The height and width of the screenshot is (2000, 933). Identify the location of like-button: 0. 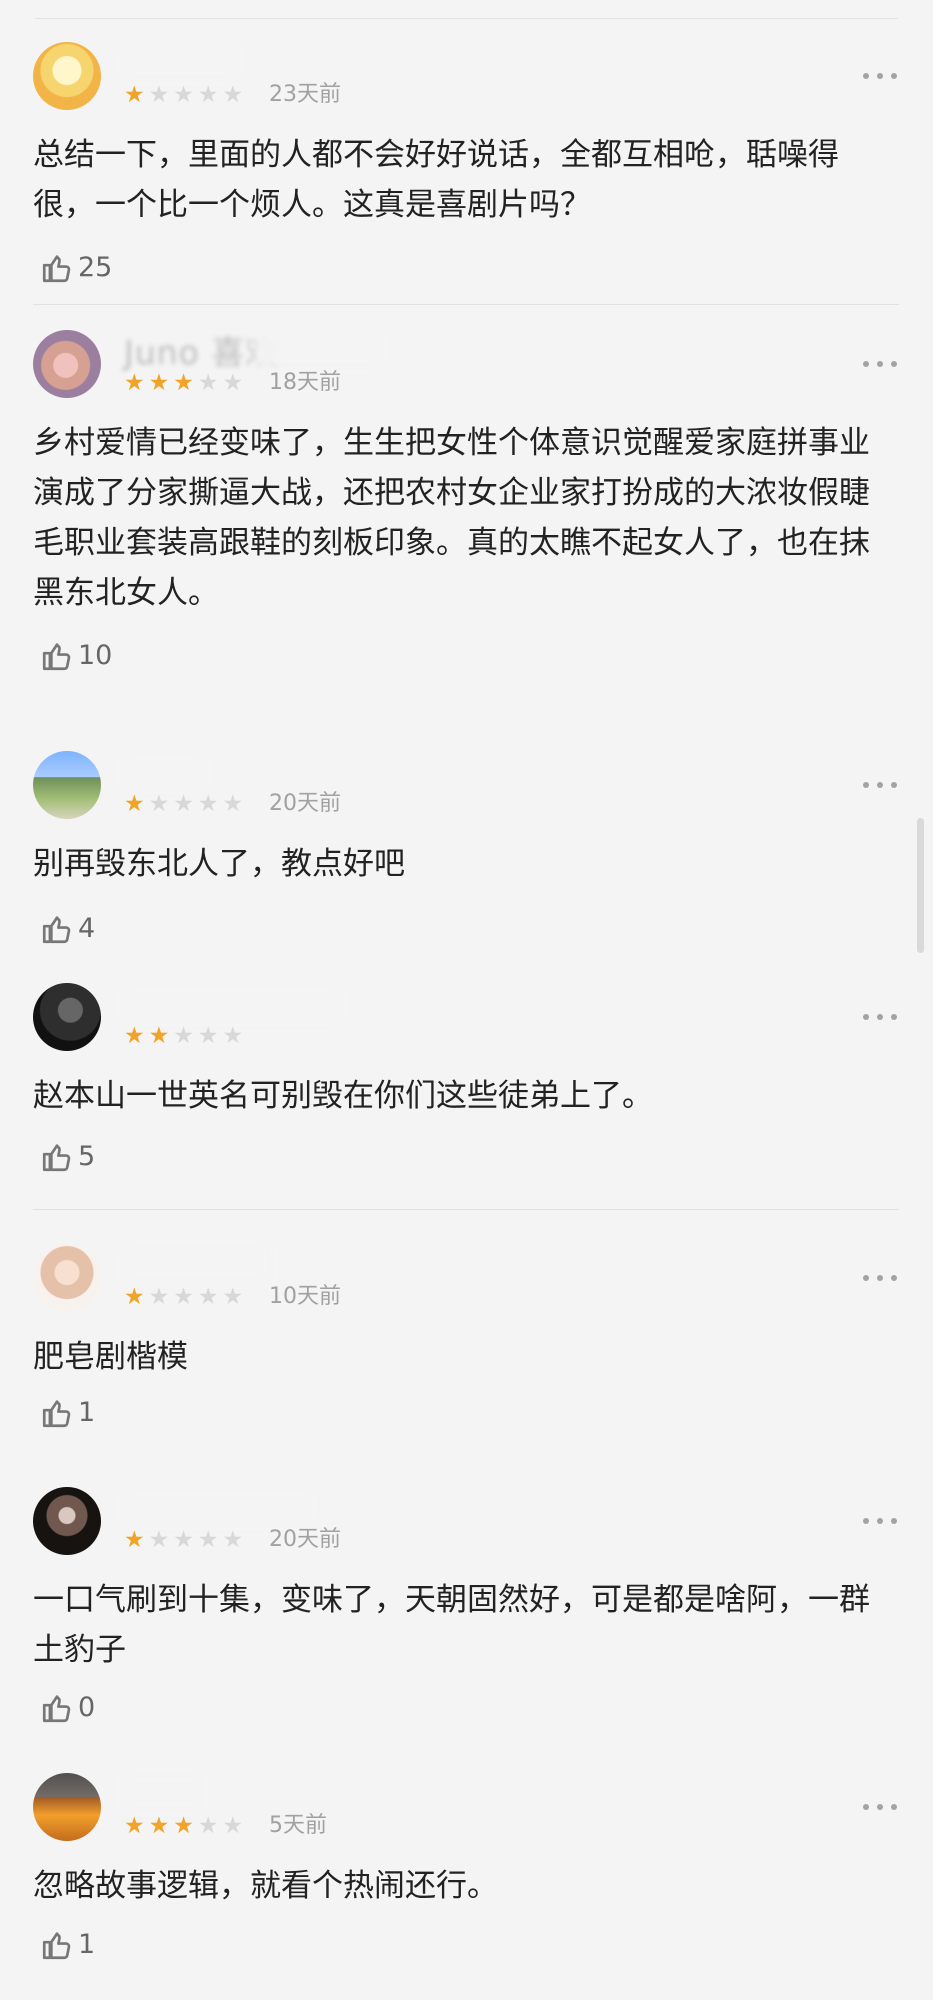
(67, 1708).